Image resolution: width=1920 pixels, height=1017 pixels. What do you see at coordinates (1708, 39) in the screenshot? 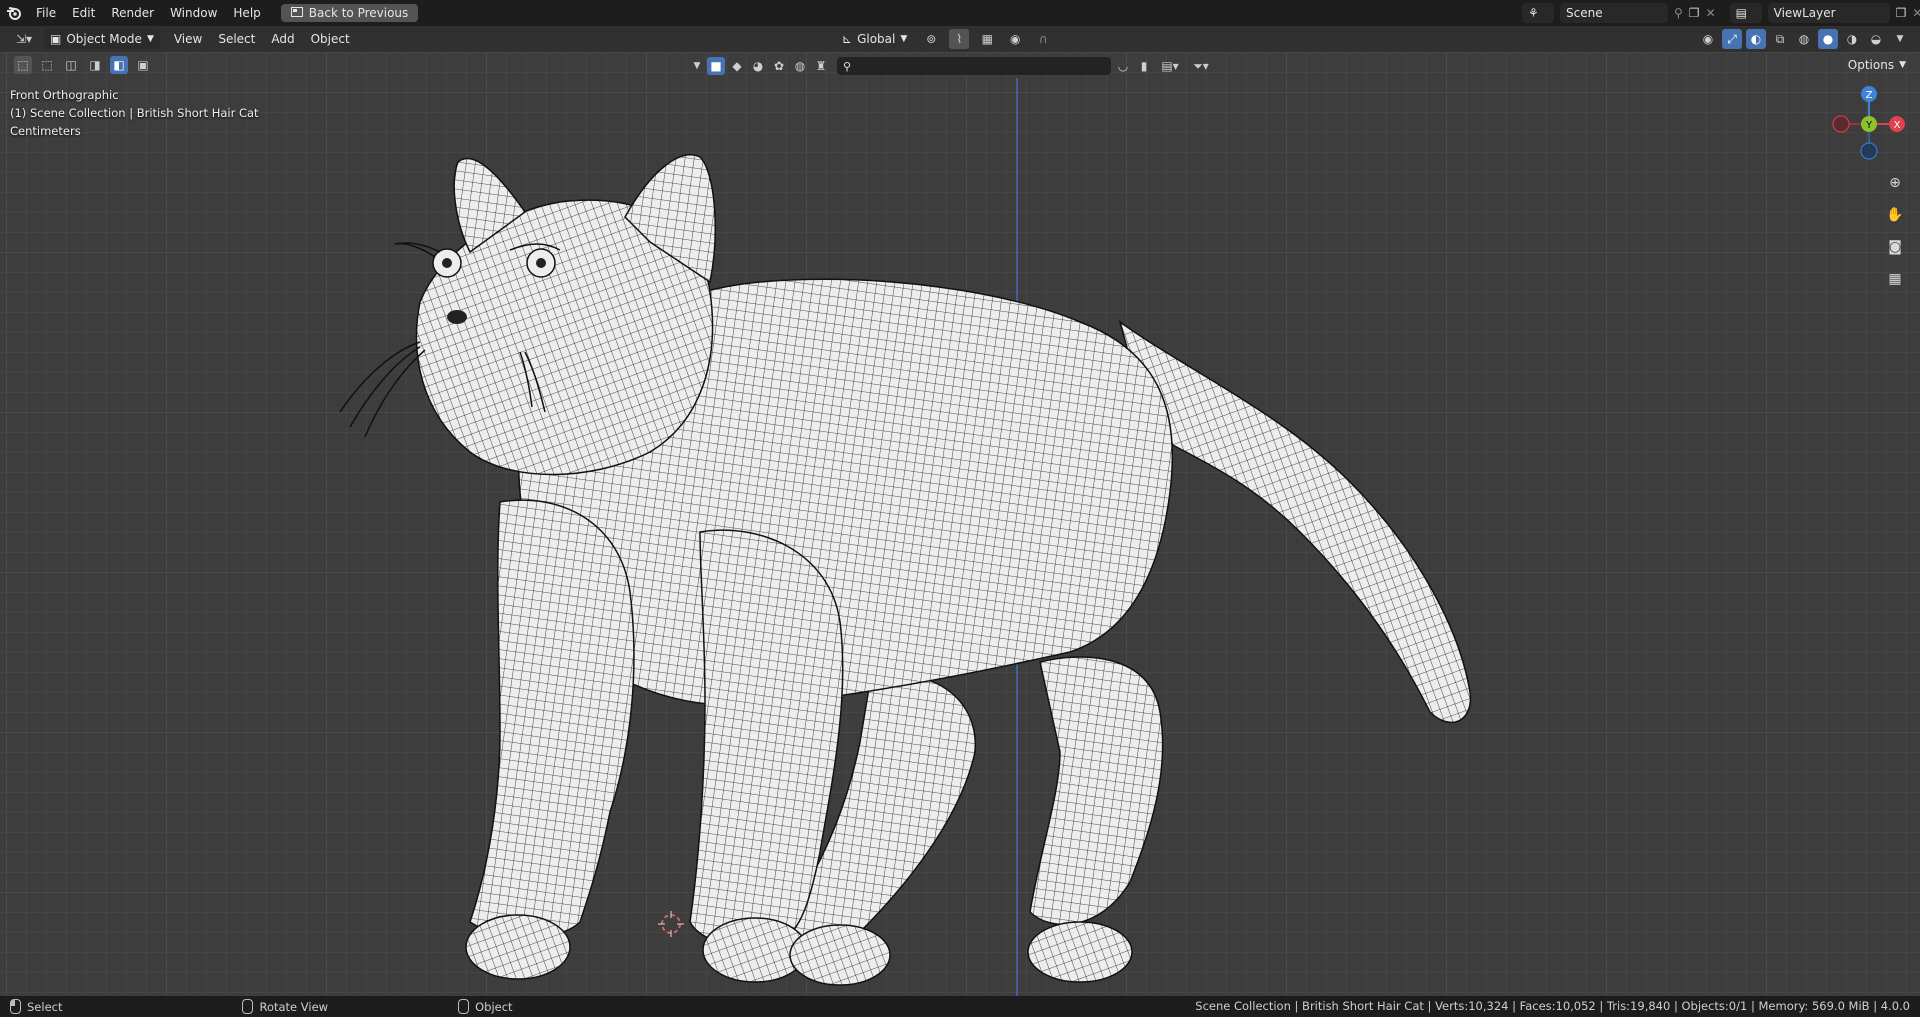
I see `visibility-icon: ◉` at bounding box center [1708, 39].